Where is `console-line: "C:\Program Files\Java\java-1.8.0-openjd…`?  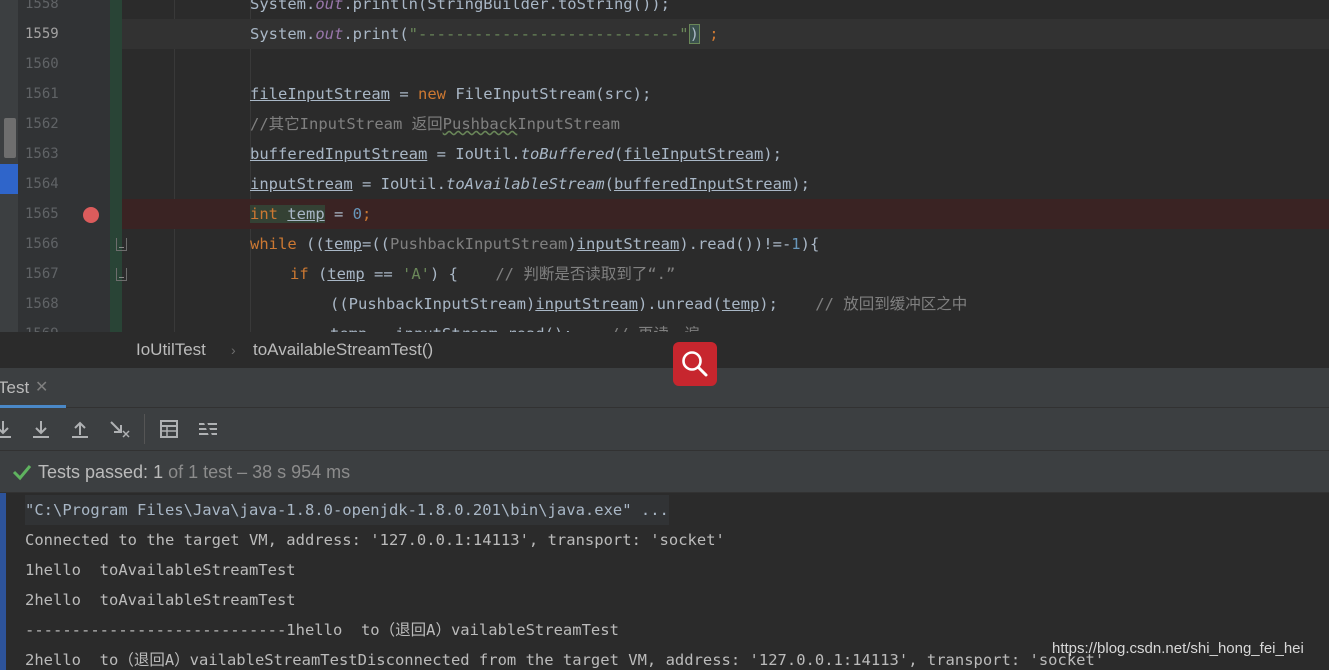
console-line: "C:\Program Files\Java\java-1.8.0-openjd… is located at coordinates (347, 510).